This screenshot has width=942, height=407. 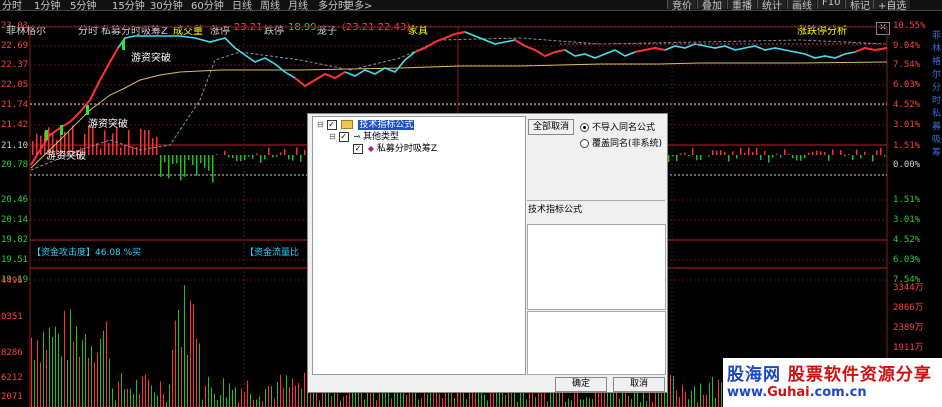 I want to click on formula-tree: ⊟ ✓ 技术指标公式 ⊟ ✓ ⊸ 其他类型 ✓ ◆ 私募分时吸筹Z, so click(x=419, y=245).